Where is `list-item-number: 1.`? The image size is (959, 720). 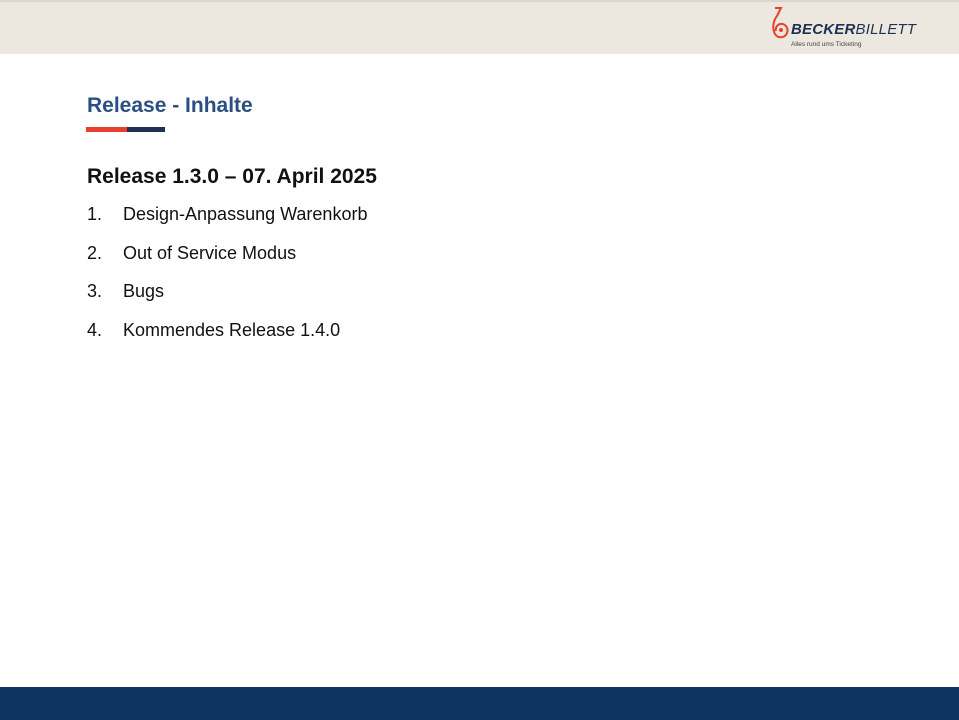
list-item-number: 1. is located at coordinates (95, 214).